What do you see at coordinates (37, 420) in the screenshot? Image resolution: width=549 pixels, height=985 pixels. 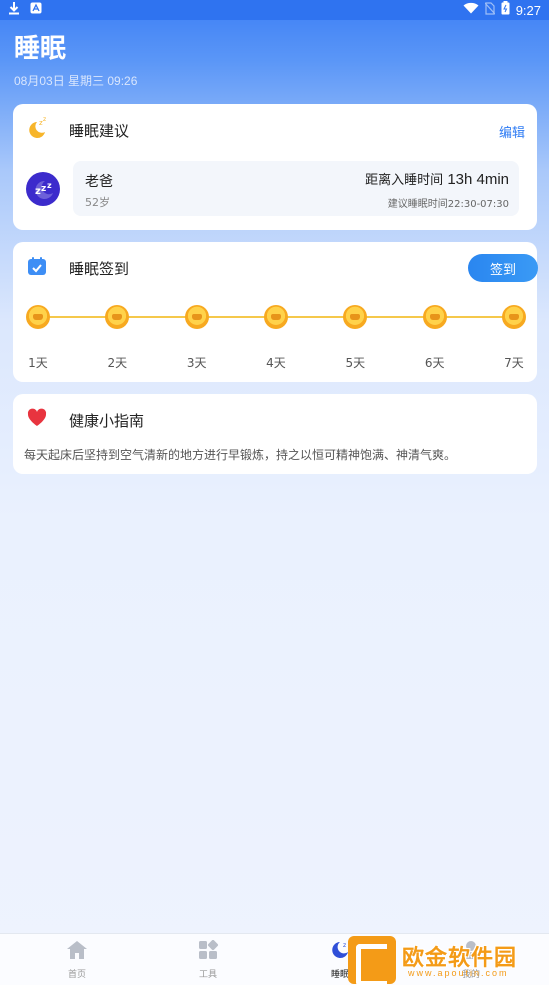 I see `heart-icon` at bounding box center [37, 420].